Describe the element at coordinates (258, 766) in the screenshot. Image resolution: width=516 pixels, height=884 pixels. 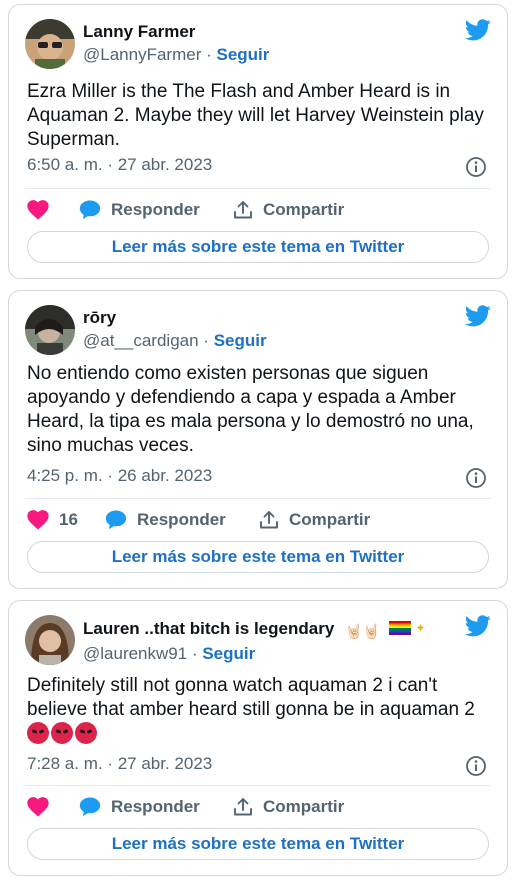
I see `tweet-timestamp-row: 7:28 a. m. · 27 abr. 2023` at that location.